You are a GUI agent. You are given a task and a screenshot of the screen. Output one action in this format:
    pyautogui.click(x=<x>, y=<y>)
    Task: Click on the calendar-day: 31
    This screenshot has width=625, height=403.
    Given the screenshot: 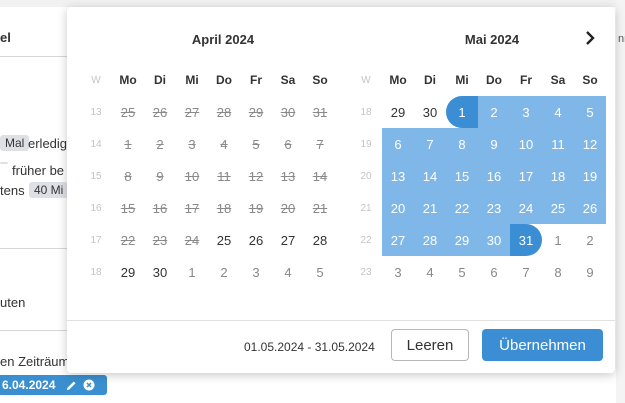 What is the action you would take?
    pyautogui.click(x=320, y=112)
    